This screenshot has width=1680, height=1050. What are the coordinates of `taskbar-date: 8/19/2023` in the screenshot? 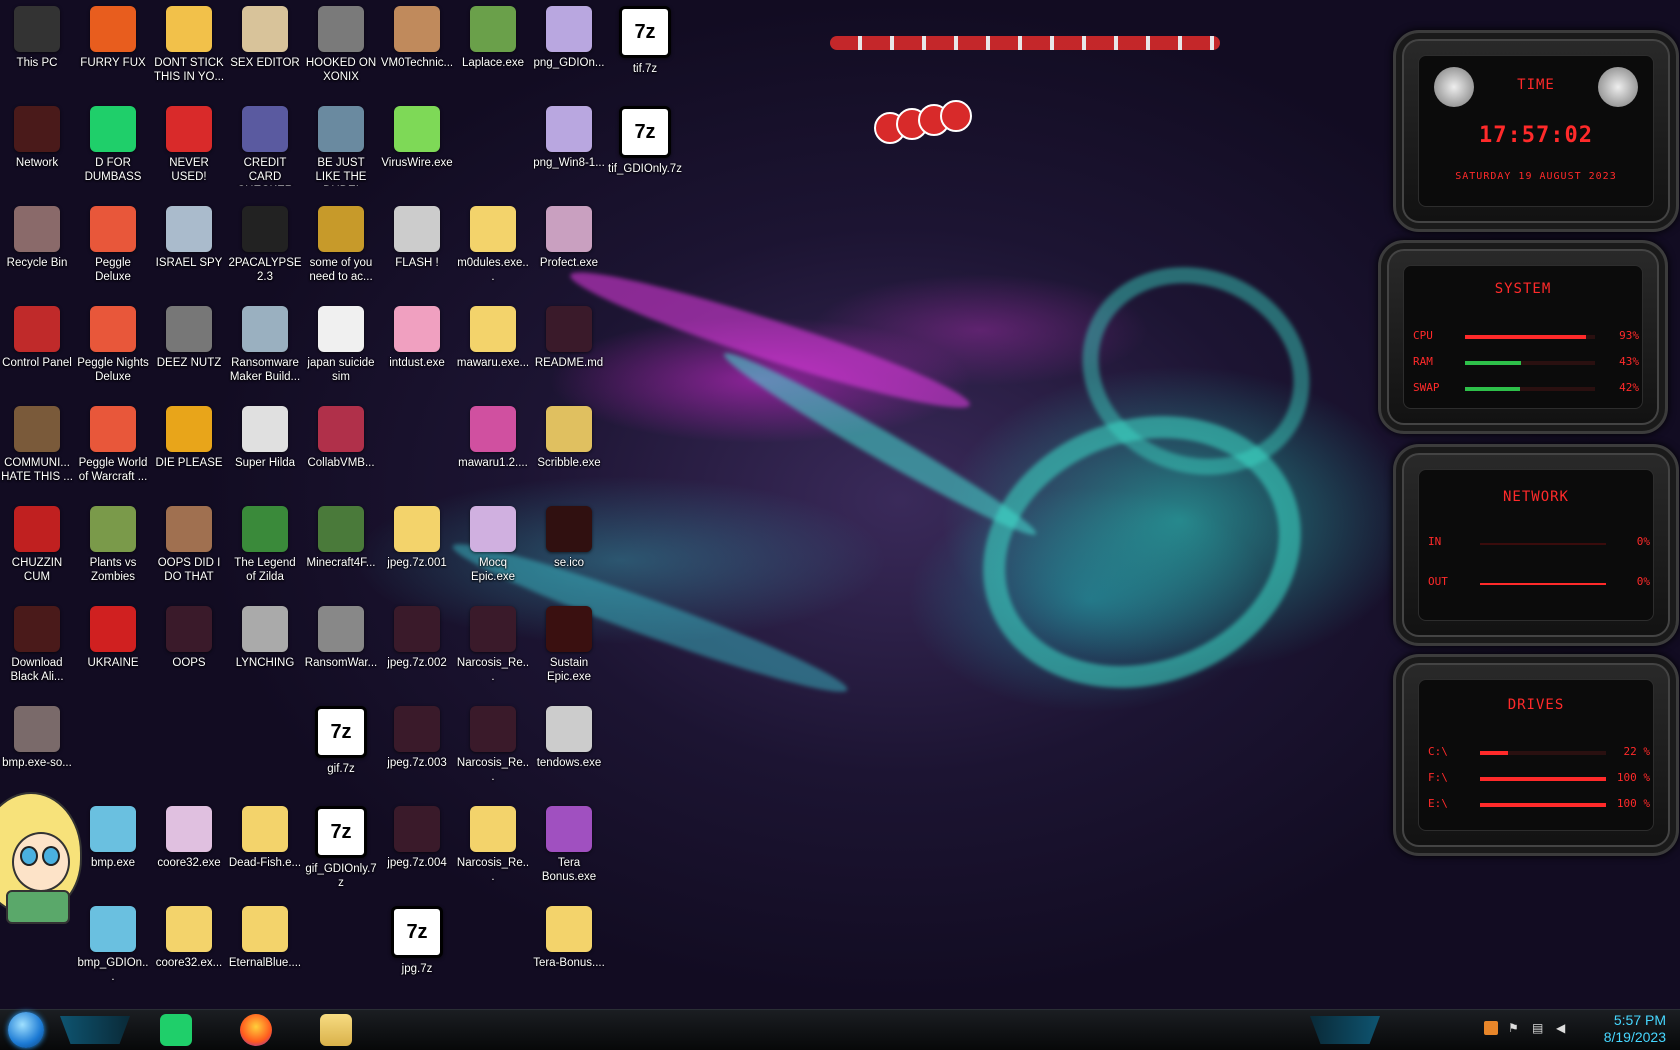 It's located at (1634, 1037).